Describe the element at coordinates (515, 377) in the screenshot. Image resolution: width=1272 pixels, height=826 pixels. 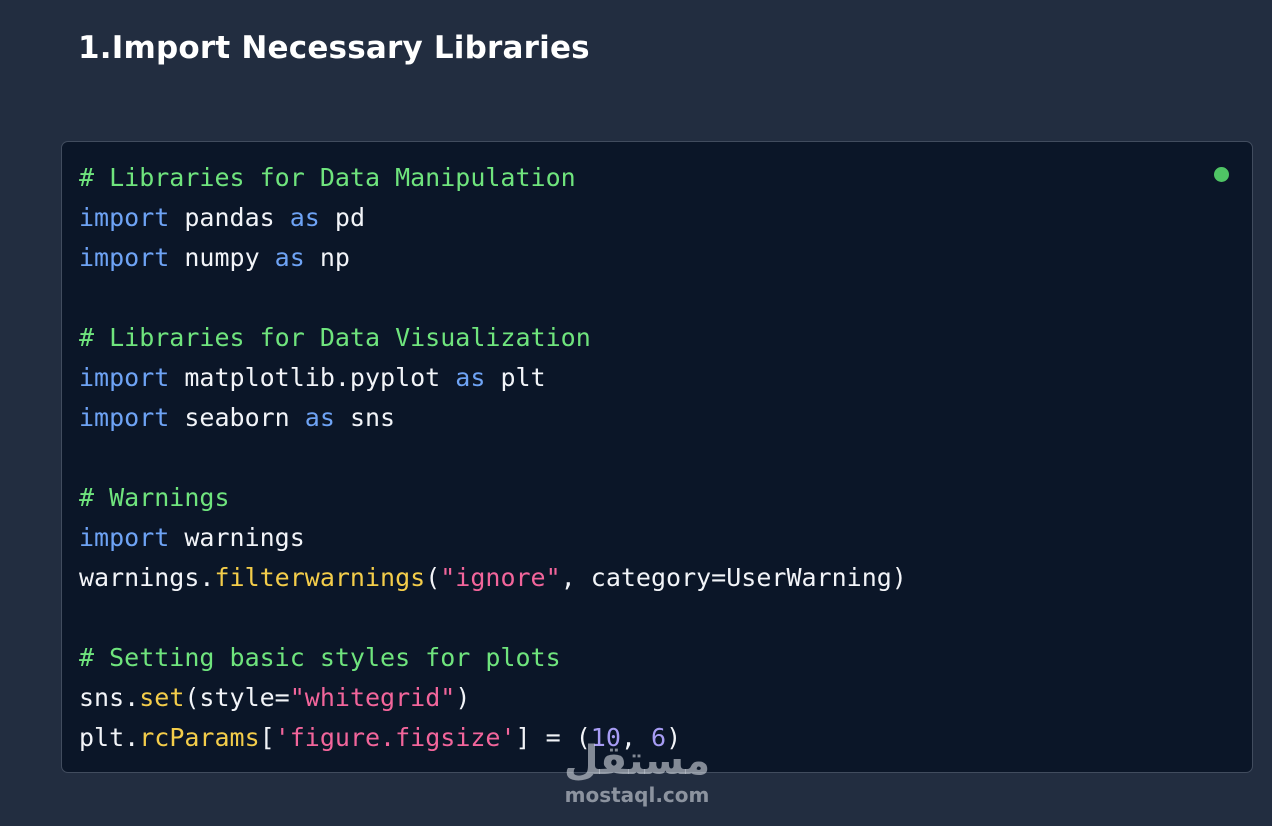
I see `code-token-plain: plt` at that location.